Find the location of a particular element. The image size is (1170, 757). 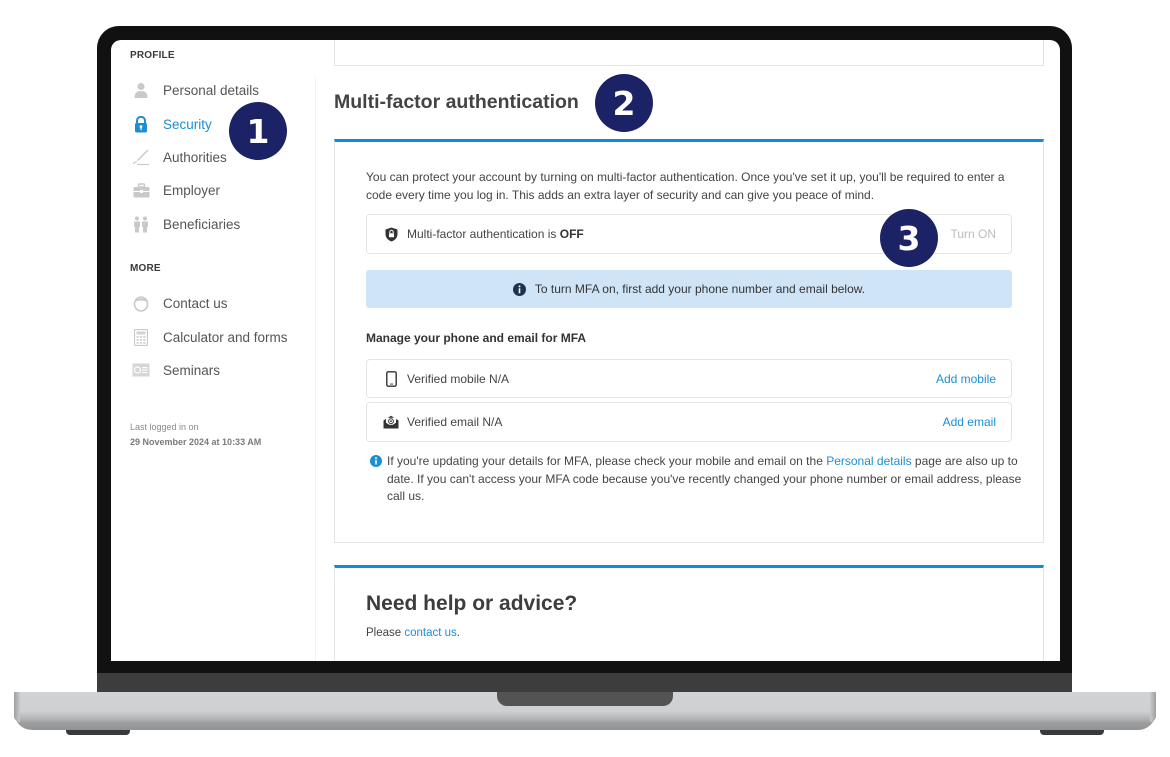

verified-email-row: Verified email N/A Add email is located at coordinates (689, 422).